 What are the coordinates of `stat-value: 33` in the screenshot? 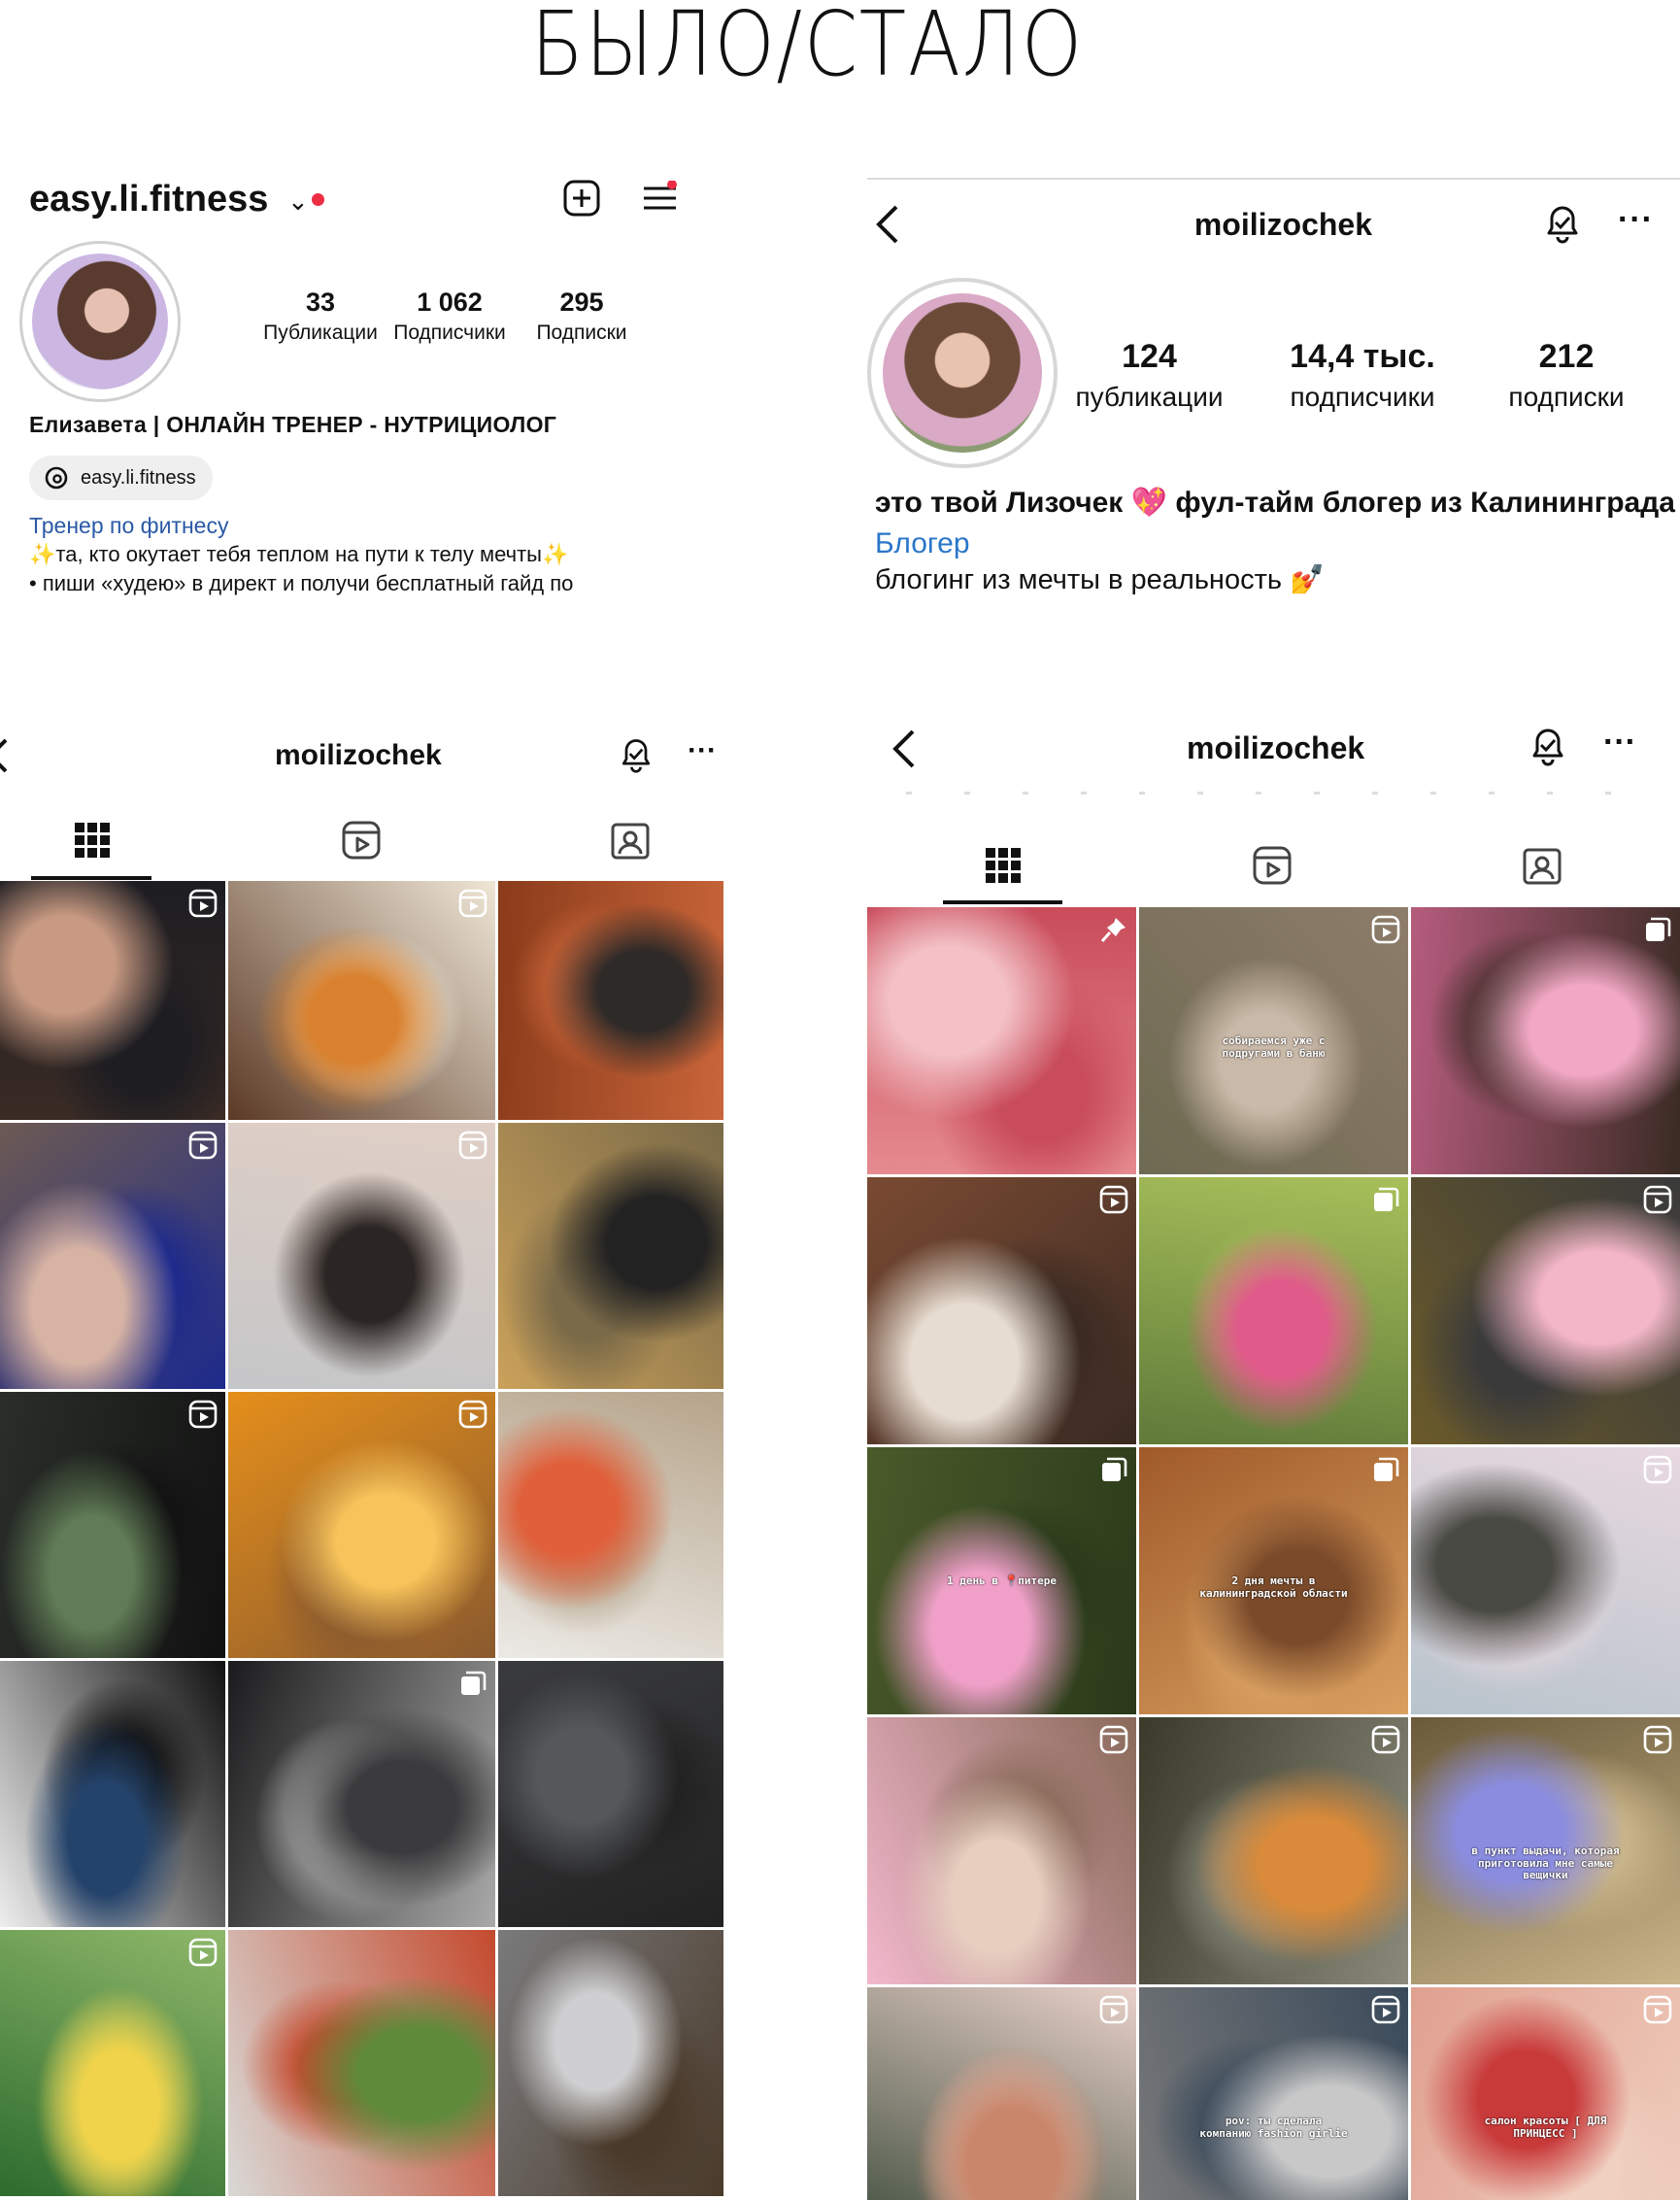 It's located at (320, 302).